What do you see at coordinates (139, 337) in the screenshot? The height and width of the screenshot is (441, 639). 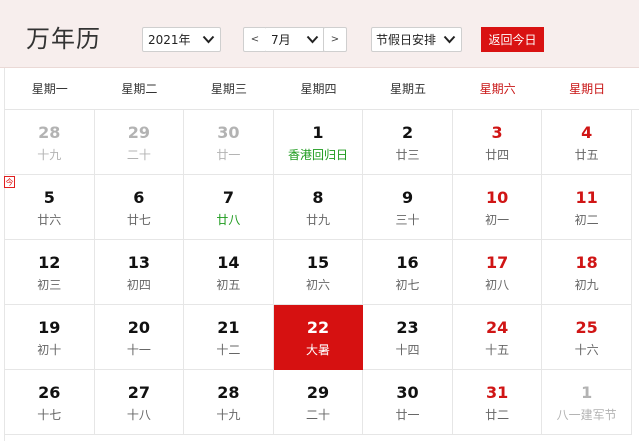 I see `day-cell: 20 十一` at bounding box center [139, 337].